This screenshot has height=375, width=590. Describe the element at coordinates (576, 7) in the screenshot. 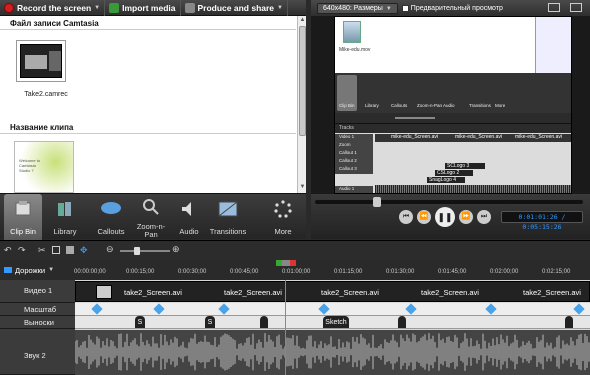

I see `fullscreen-icon` at that location.